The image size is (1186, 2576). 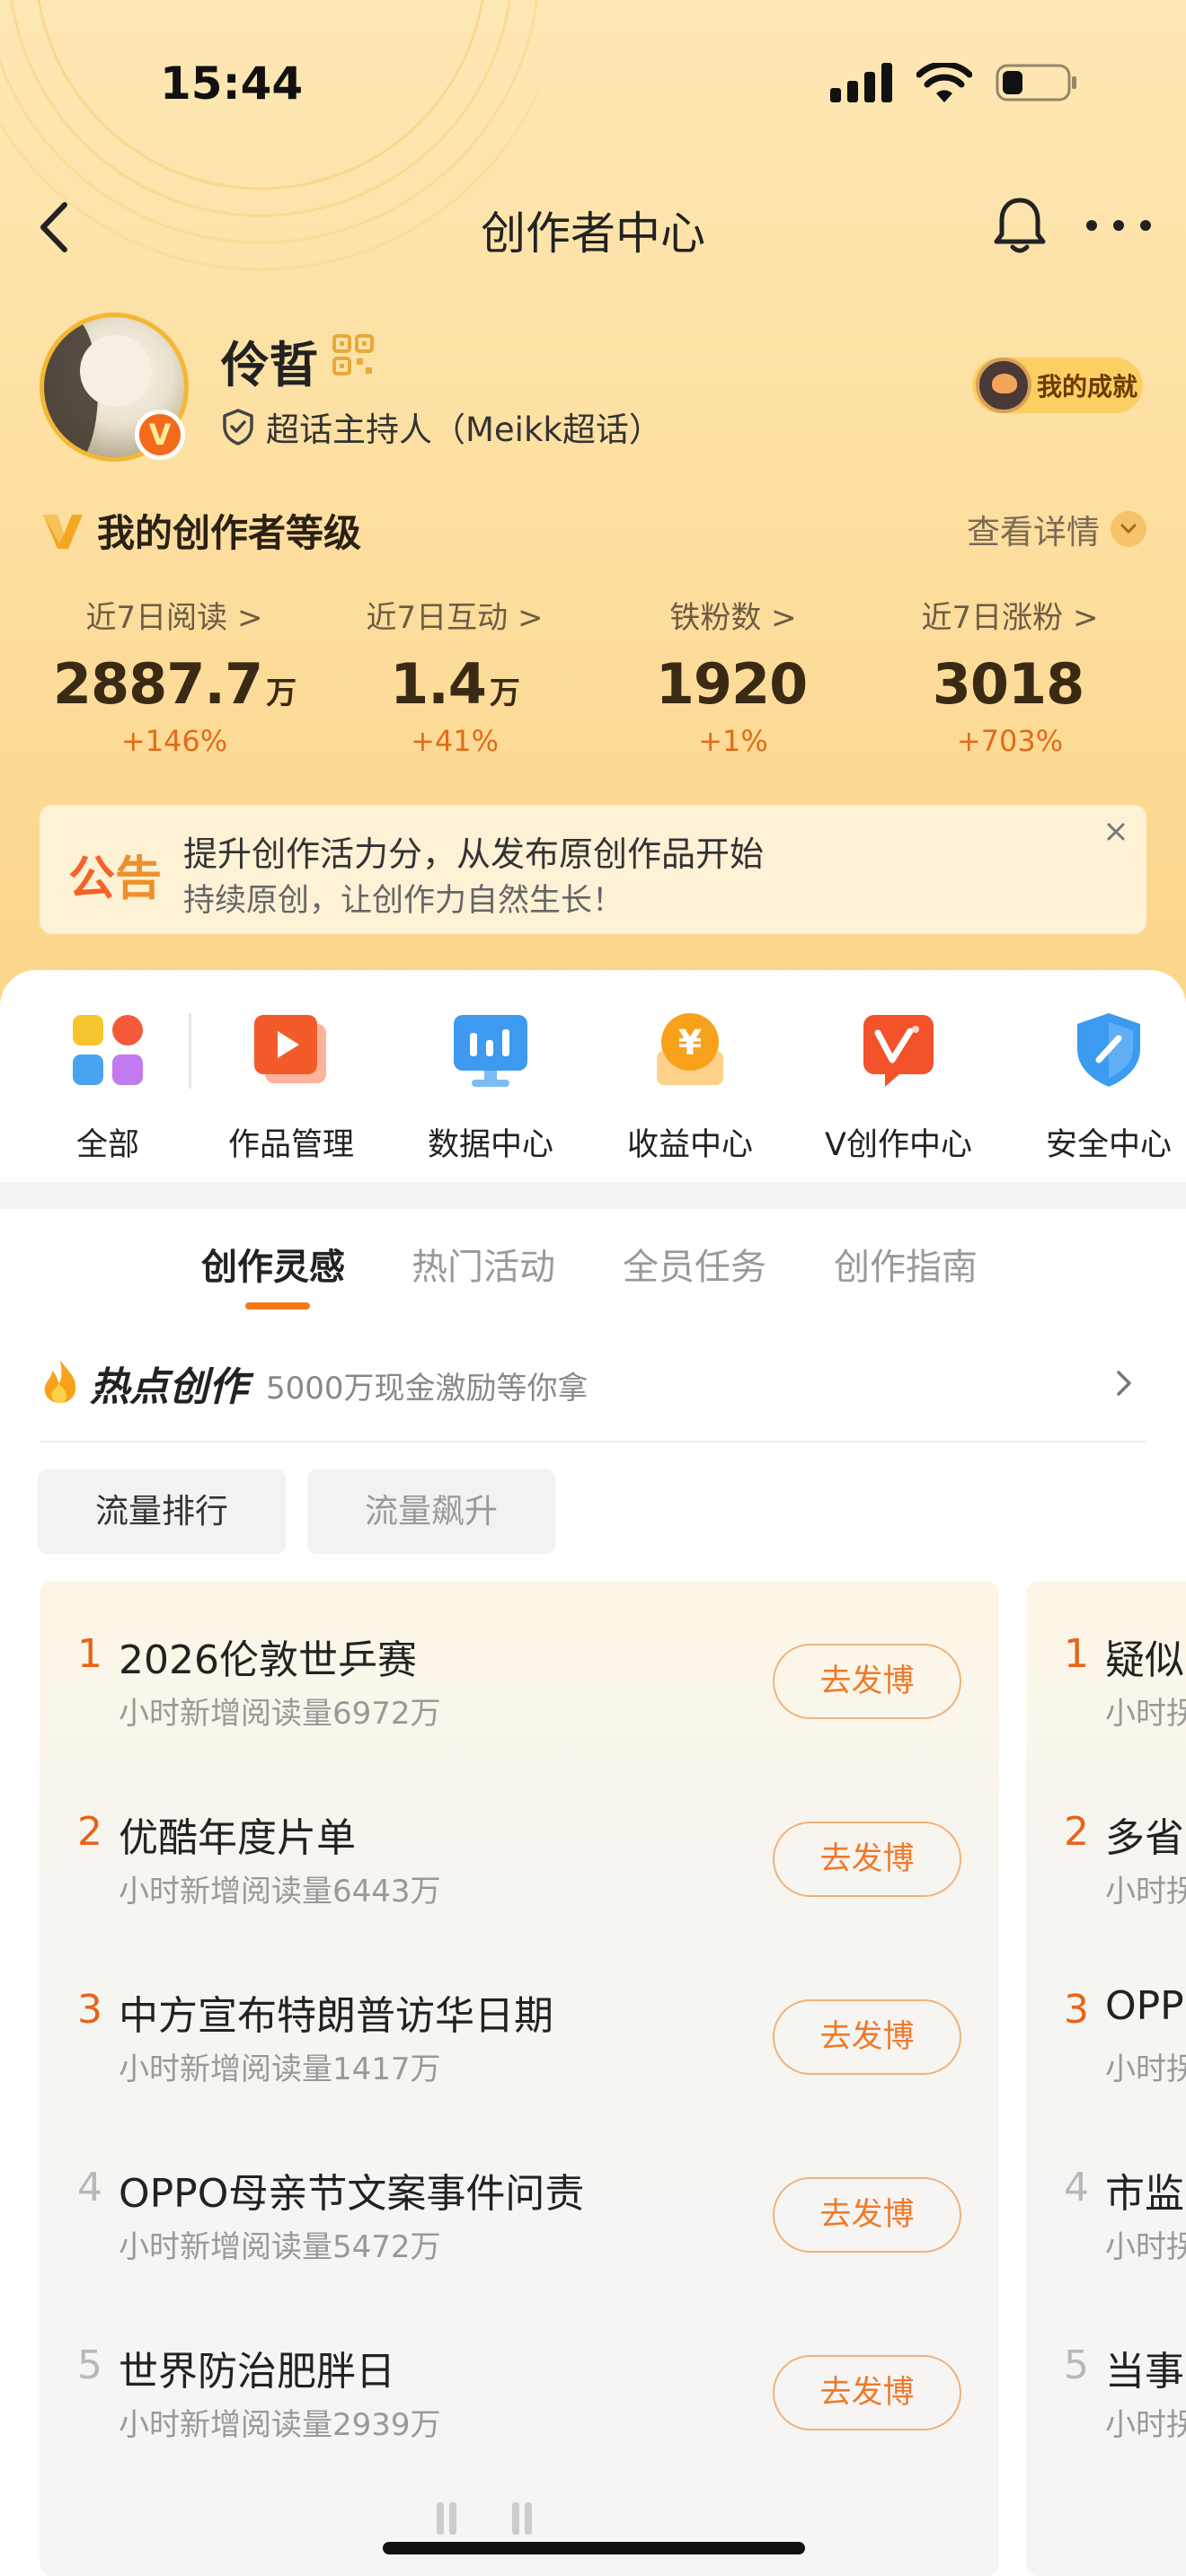 I want to click on shortcut-grid: 全部 作品管理 数据中心 ¥ 收益中心 V创作中心 安全中心, so click(x=593, y=1076).